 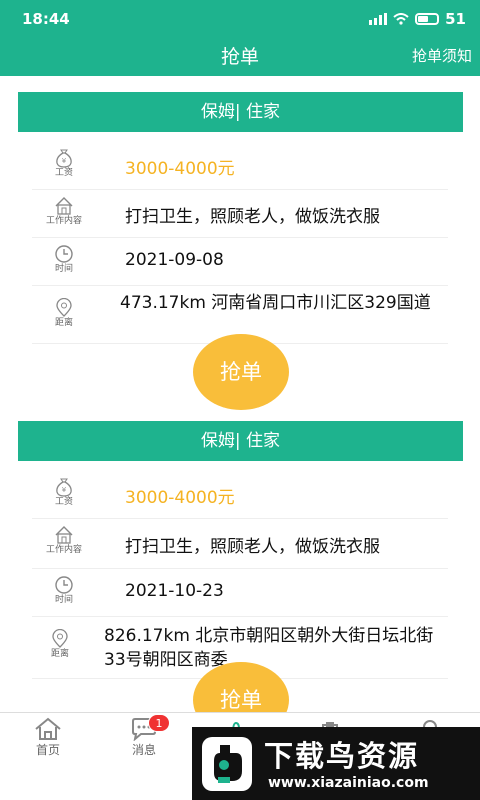 What do you see at coordinates (401, 19) in the screenshot?
I see `wifi-icon` at bounding box center [401, 19].